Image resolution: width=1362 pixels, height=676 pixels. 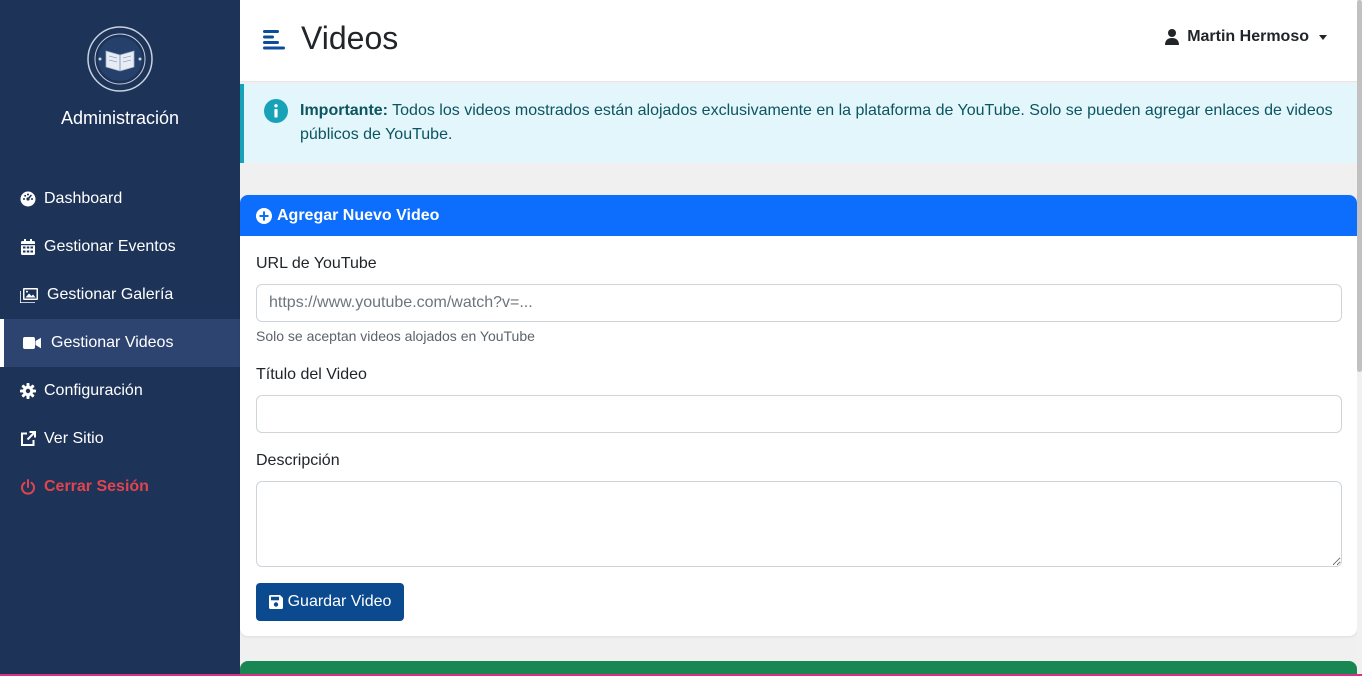 I want to click on description-label: Descripción, so click(x=298, y=460).